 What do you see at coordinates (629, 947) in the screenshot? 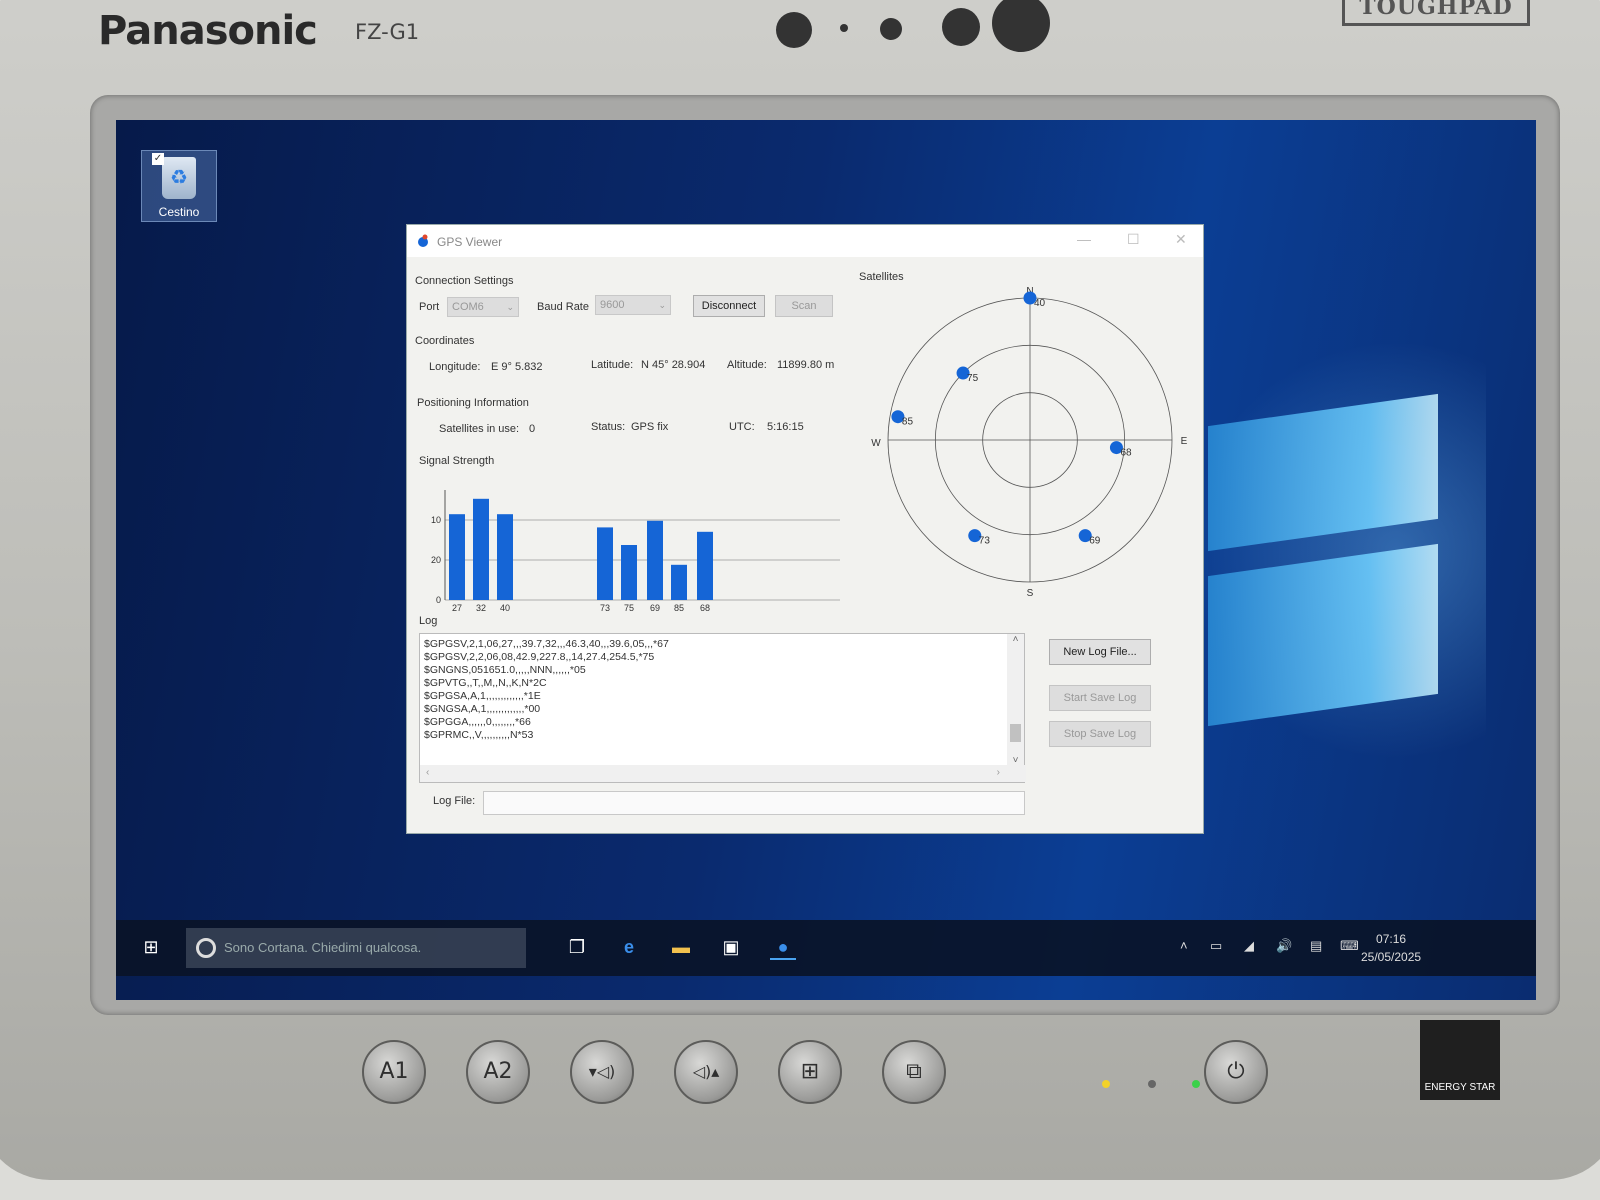
I see `edge-icon: e` at bounding box center [629, 947].